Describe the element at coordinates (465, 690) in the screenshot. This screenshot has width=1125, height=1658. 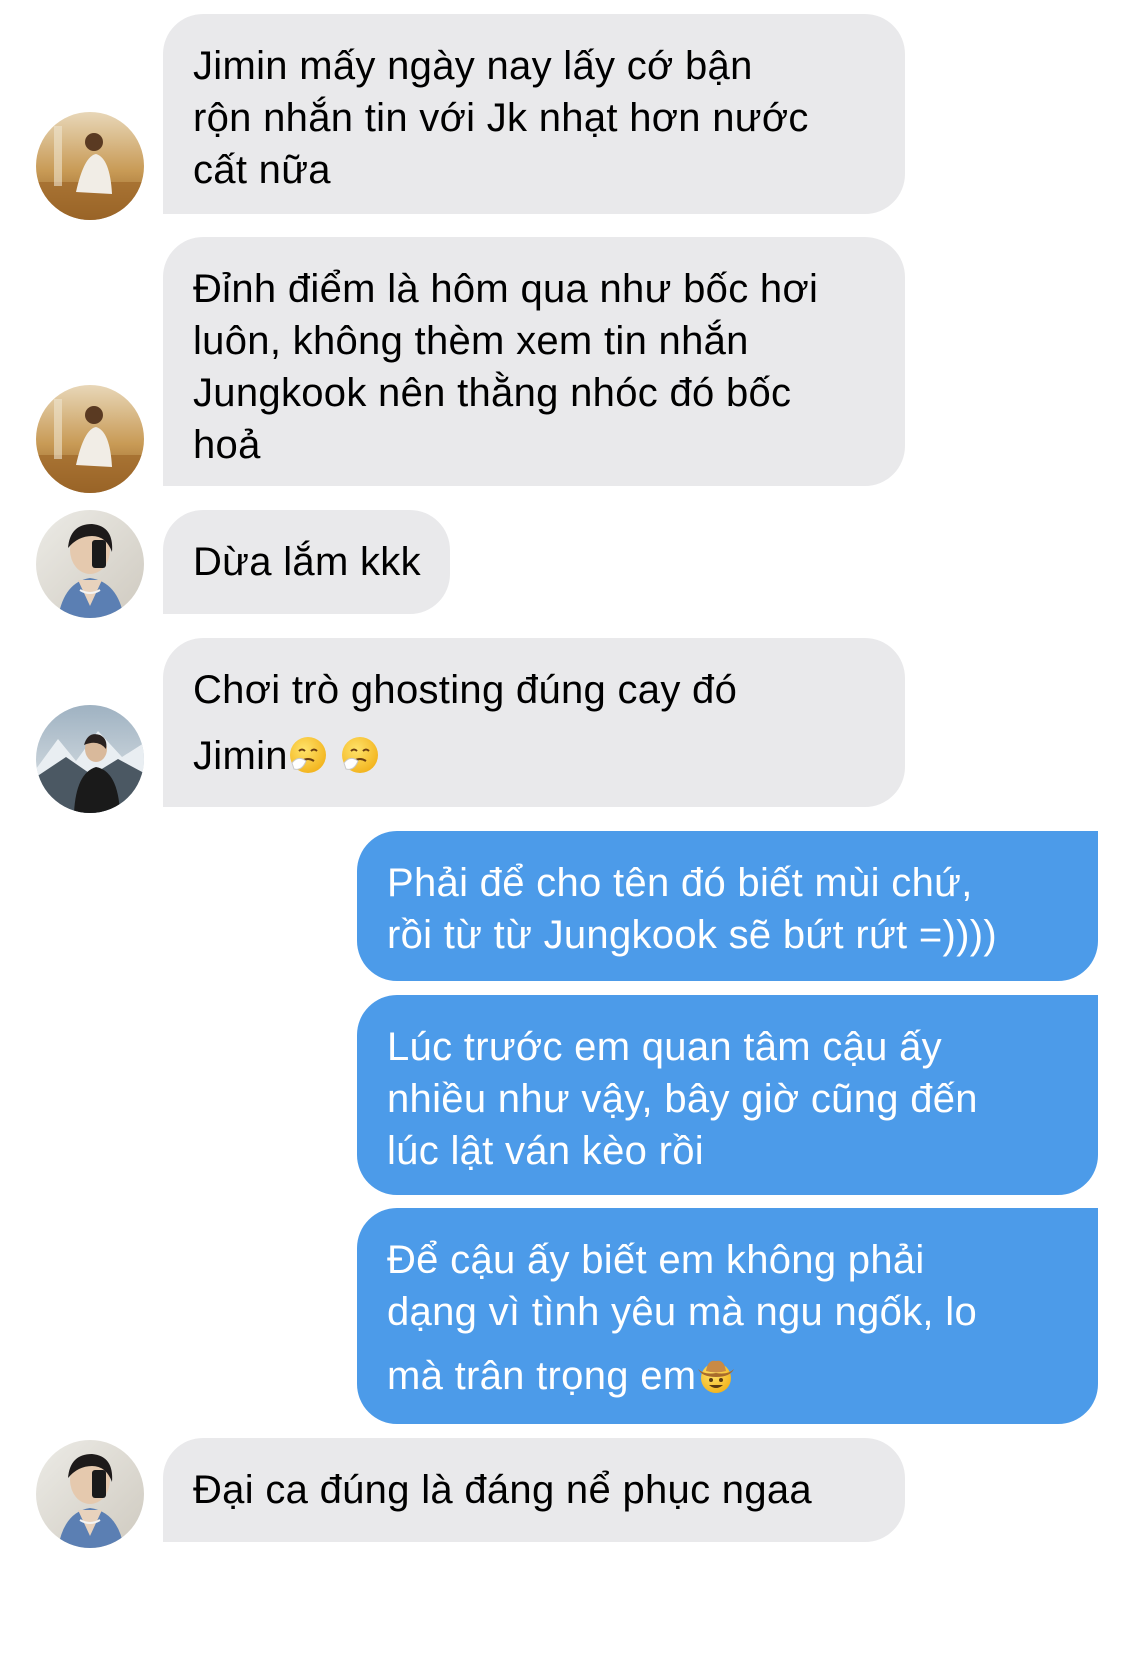
I see `message-text-line: Chơi trò ghosting đúng cay đó` at that location.